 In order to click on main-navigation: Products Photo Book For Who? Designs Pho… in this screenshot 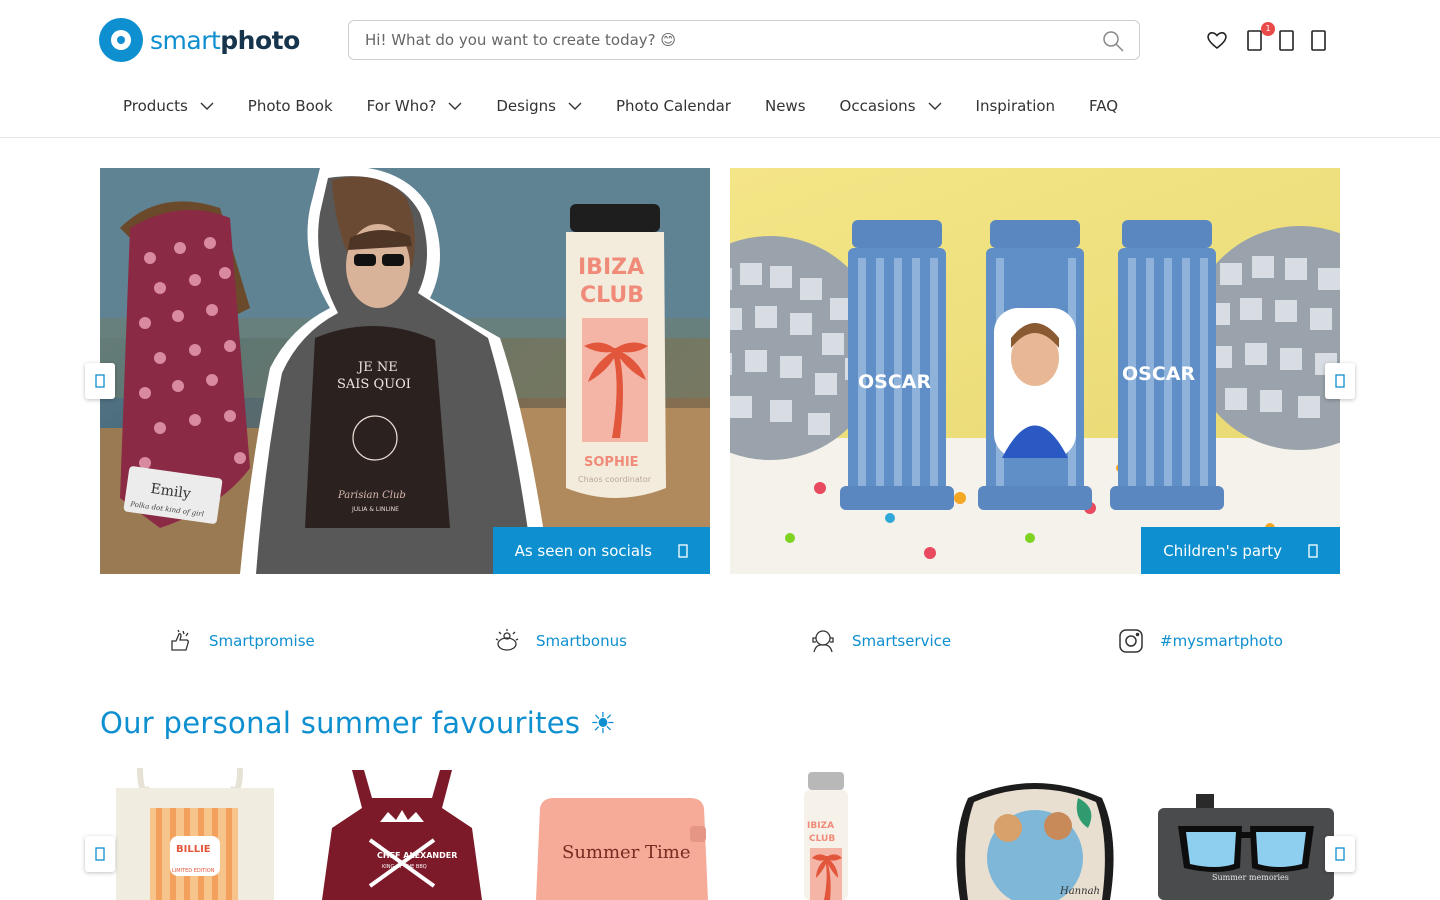, I will do `click(620, 106)`.